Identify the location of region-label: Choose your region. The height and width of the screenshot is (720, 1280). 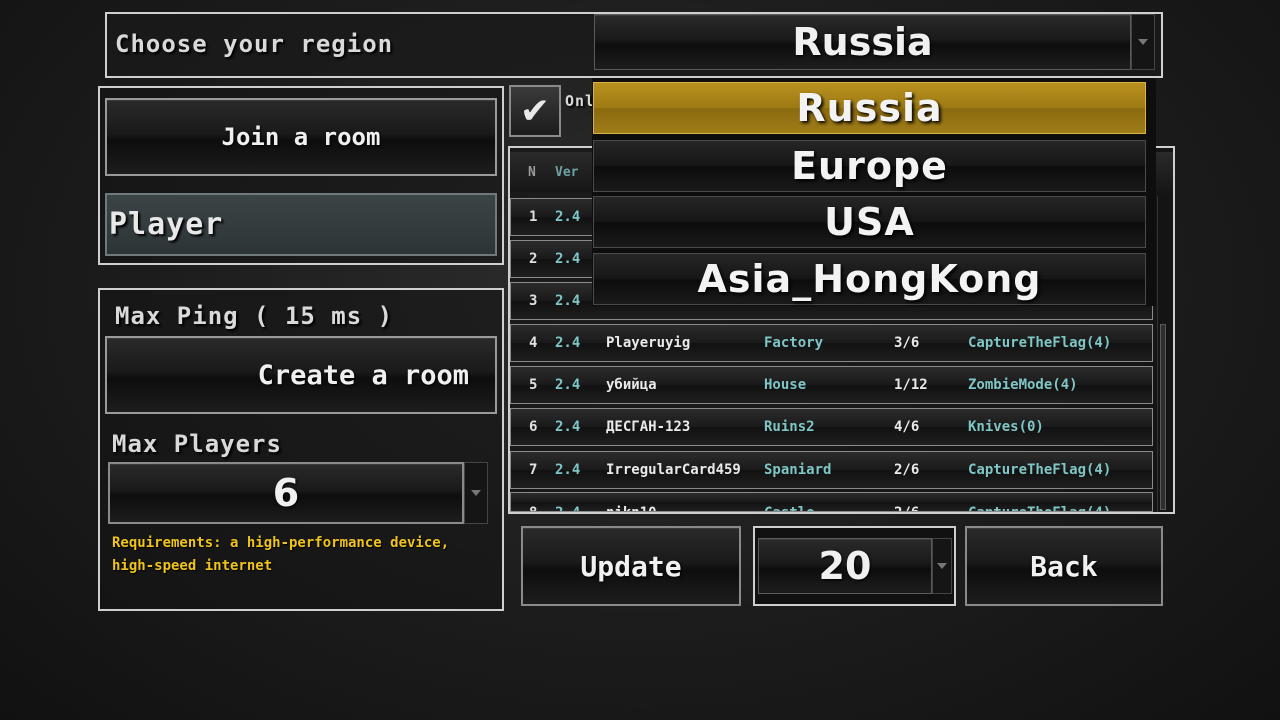
(254, 44).